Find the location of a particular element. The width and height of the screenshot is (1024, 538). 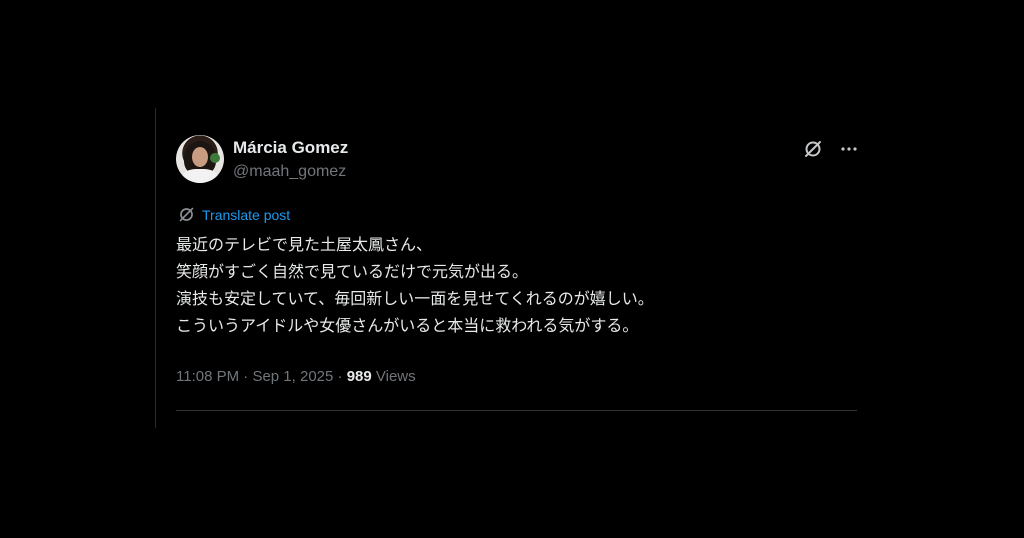

more-options-button is located at coordinates (849, 149).